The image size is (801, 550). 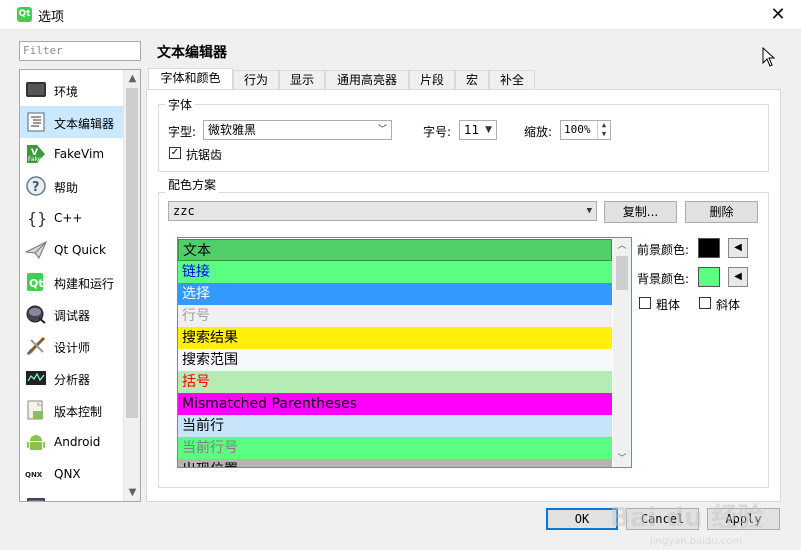 I want to click on device-icon, so click(x=36, y=499).